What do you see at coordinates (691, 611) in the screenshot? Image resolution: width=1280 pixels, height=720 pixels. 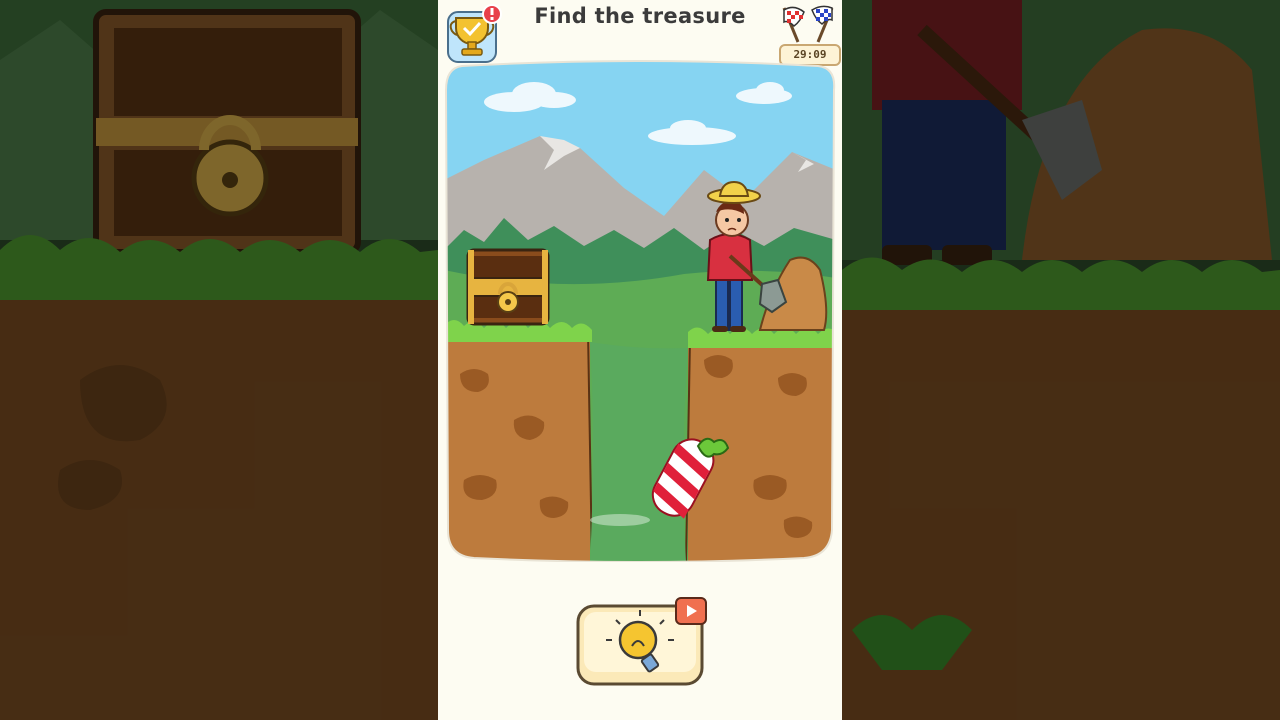 I see `play-video-icon` at bounding box center [691, 611].